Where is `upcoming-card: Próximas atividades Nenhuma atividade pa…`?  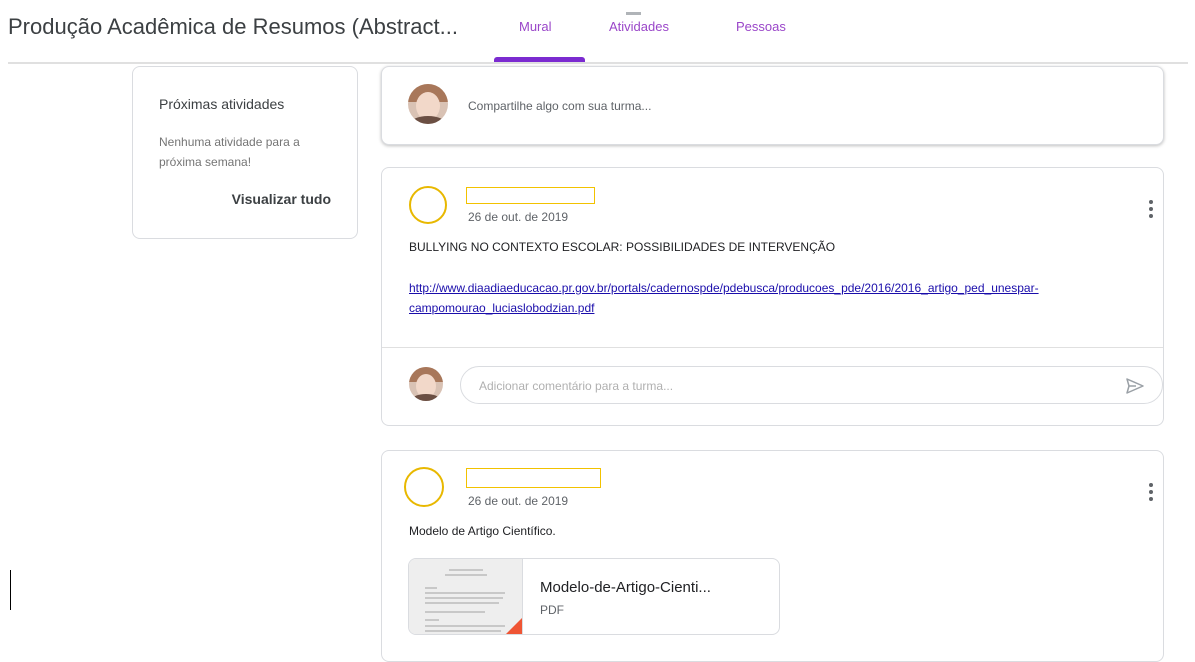
upcoming-card: Próximas atividades Nenhuma atividade pa… is located at coordinates (245, 152).